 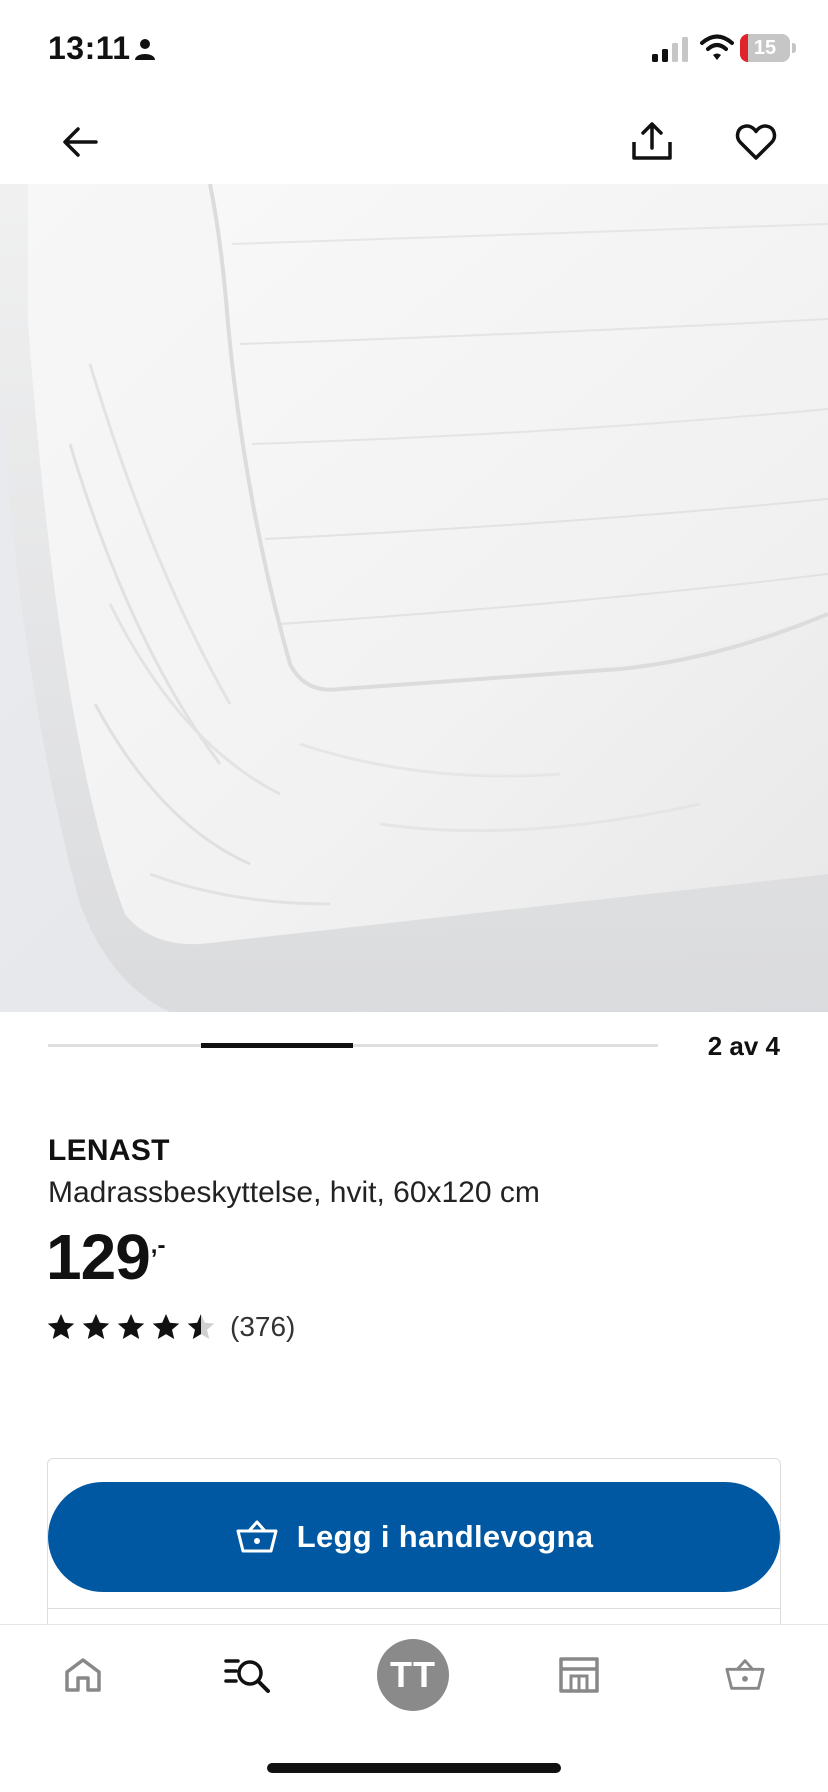 I want to click on add-to-cart-label: Legg i handlevogna, so click(x=445, y=1536).